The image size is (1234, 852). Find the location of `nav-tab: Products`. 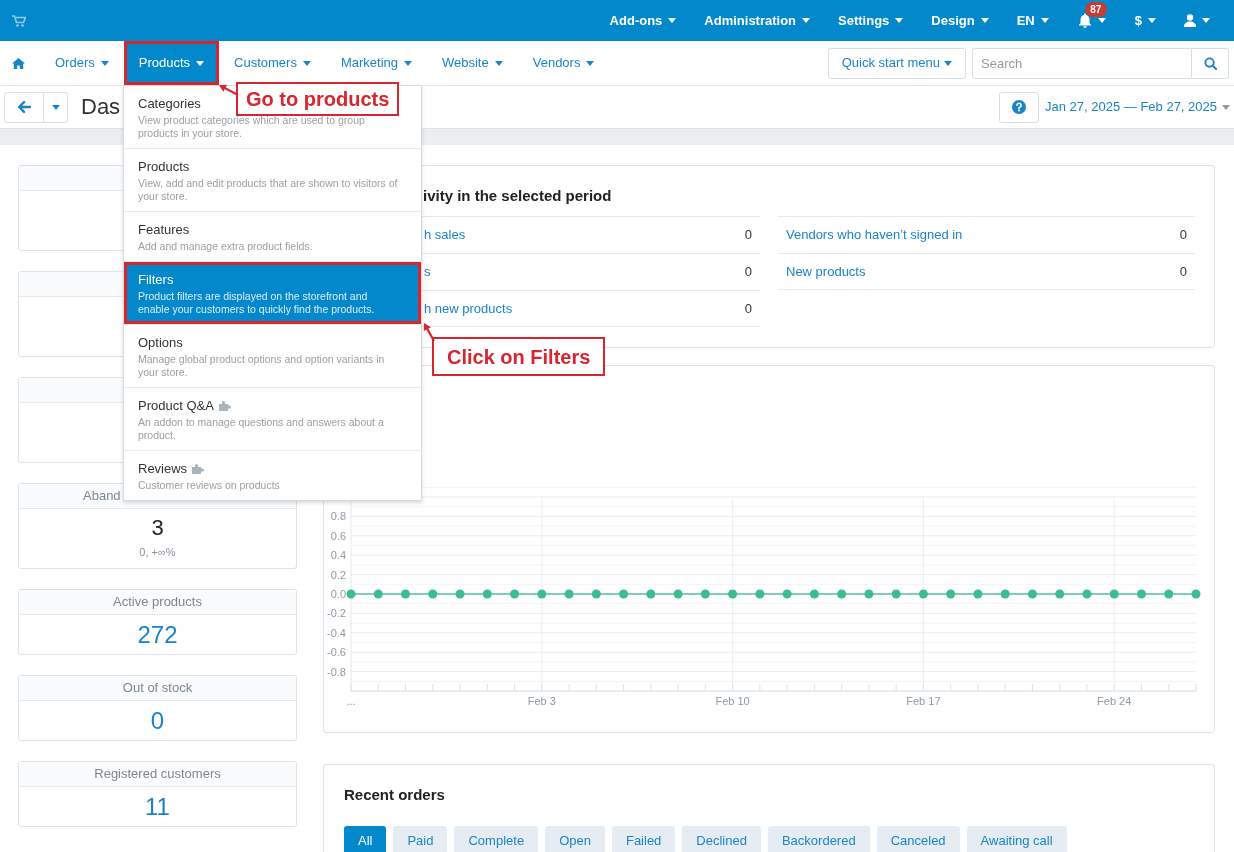

nav-tab: Products is located at coordinates (171, 63).